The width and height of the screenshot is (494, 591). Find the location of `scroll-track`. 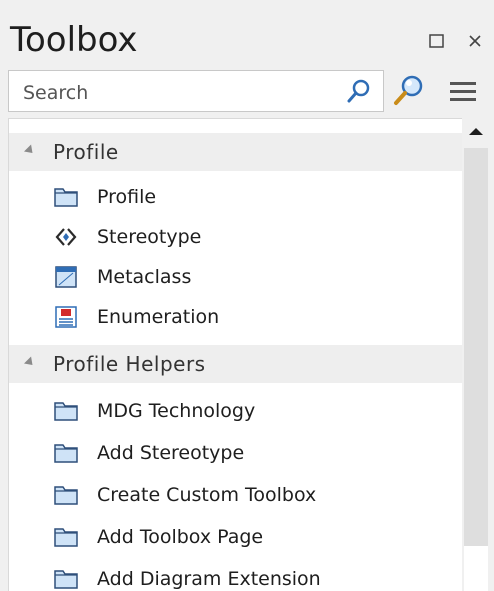

scroll-track is located at coordinates (476, 347).